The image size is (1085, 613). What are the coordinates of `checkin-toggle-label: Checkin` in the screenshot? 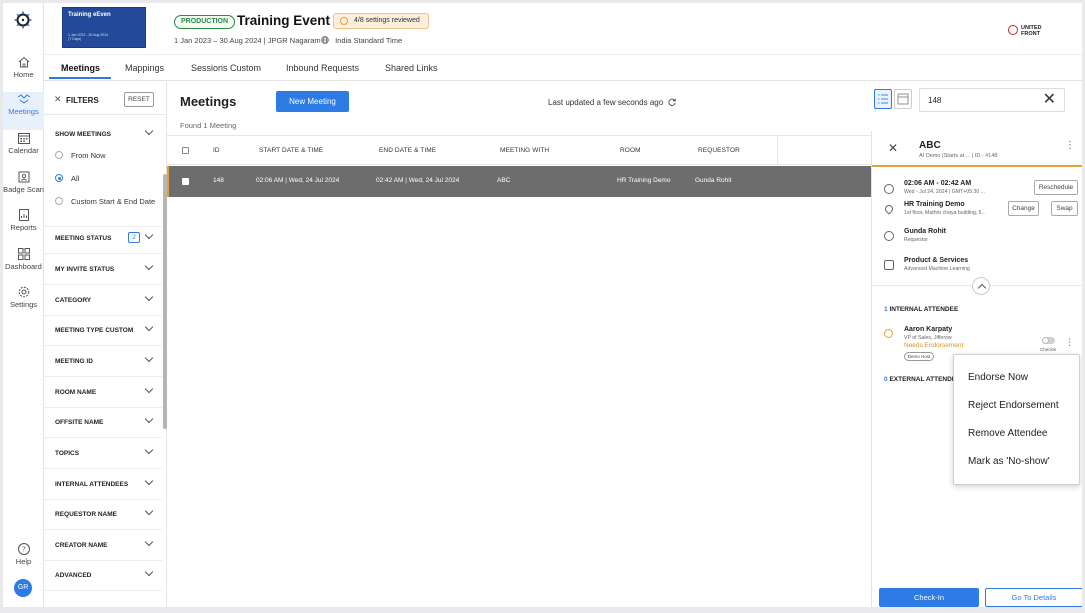 It's located at (1048, 349).